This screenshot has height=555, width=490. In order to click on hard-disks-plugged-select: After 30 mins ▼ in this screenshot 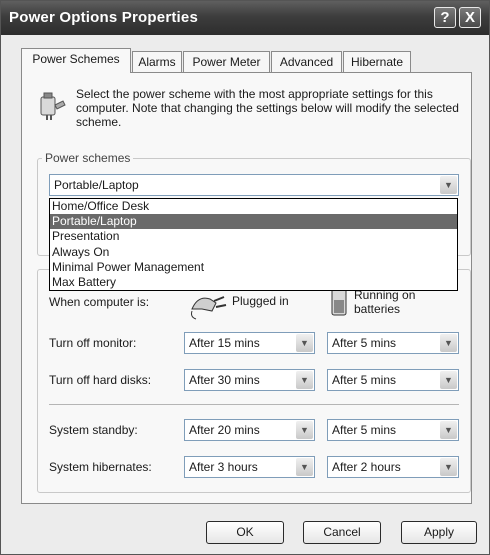, I will do `click(249, 380)`.